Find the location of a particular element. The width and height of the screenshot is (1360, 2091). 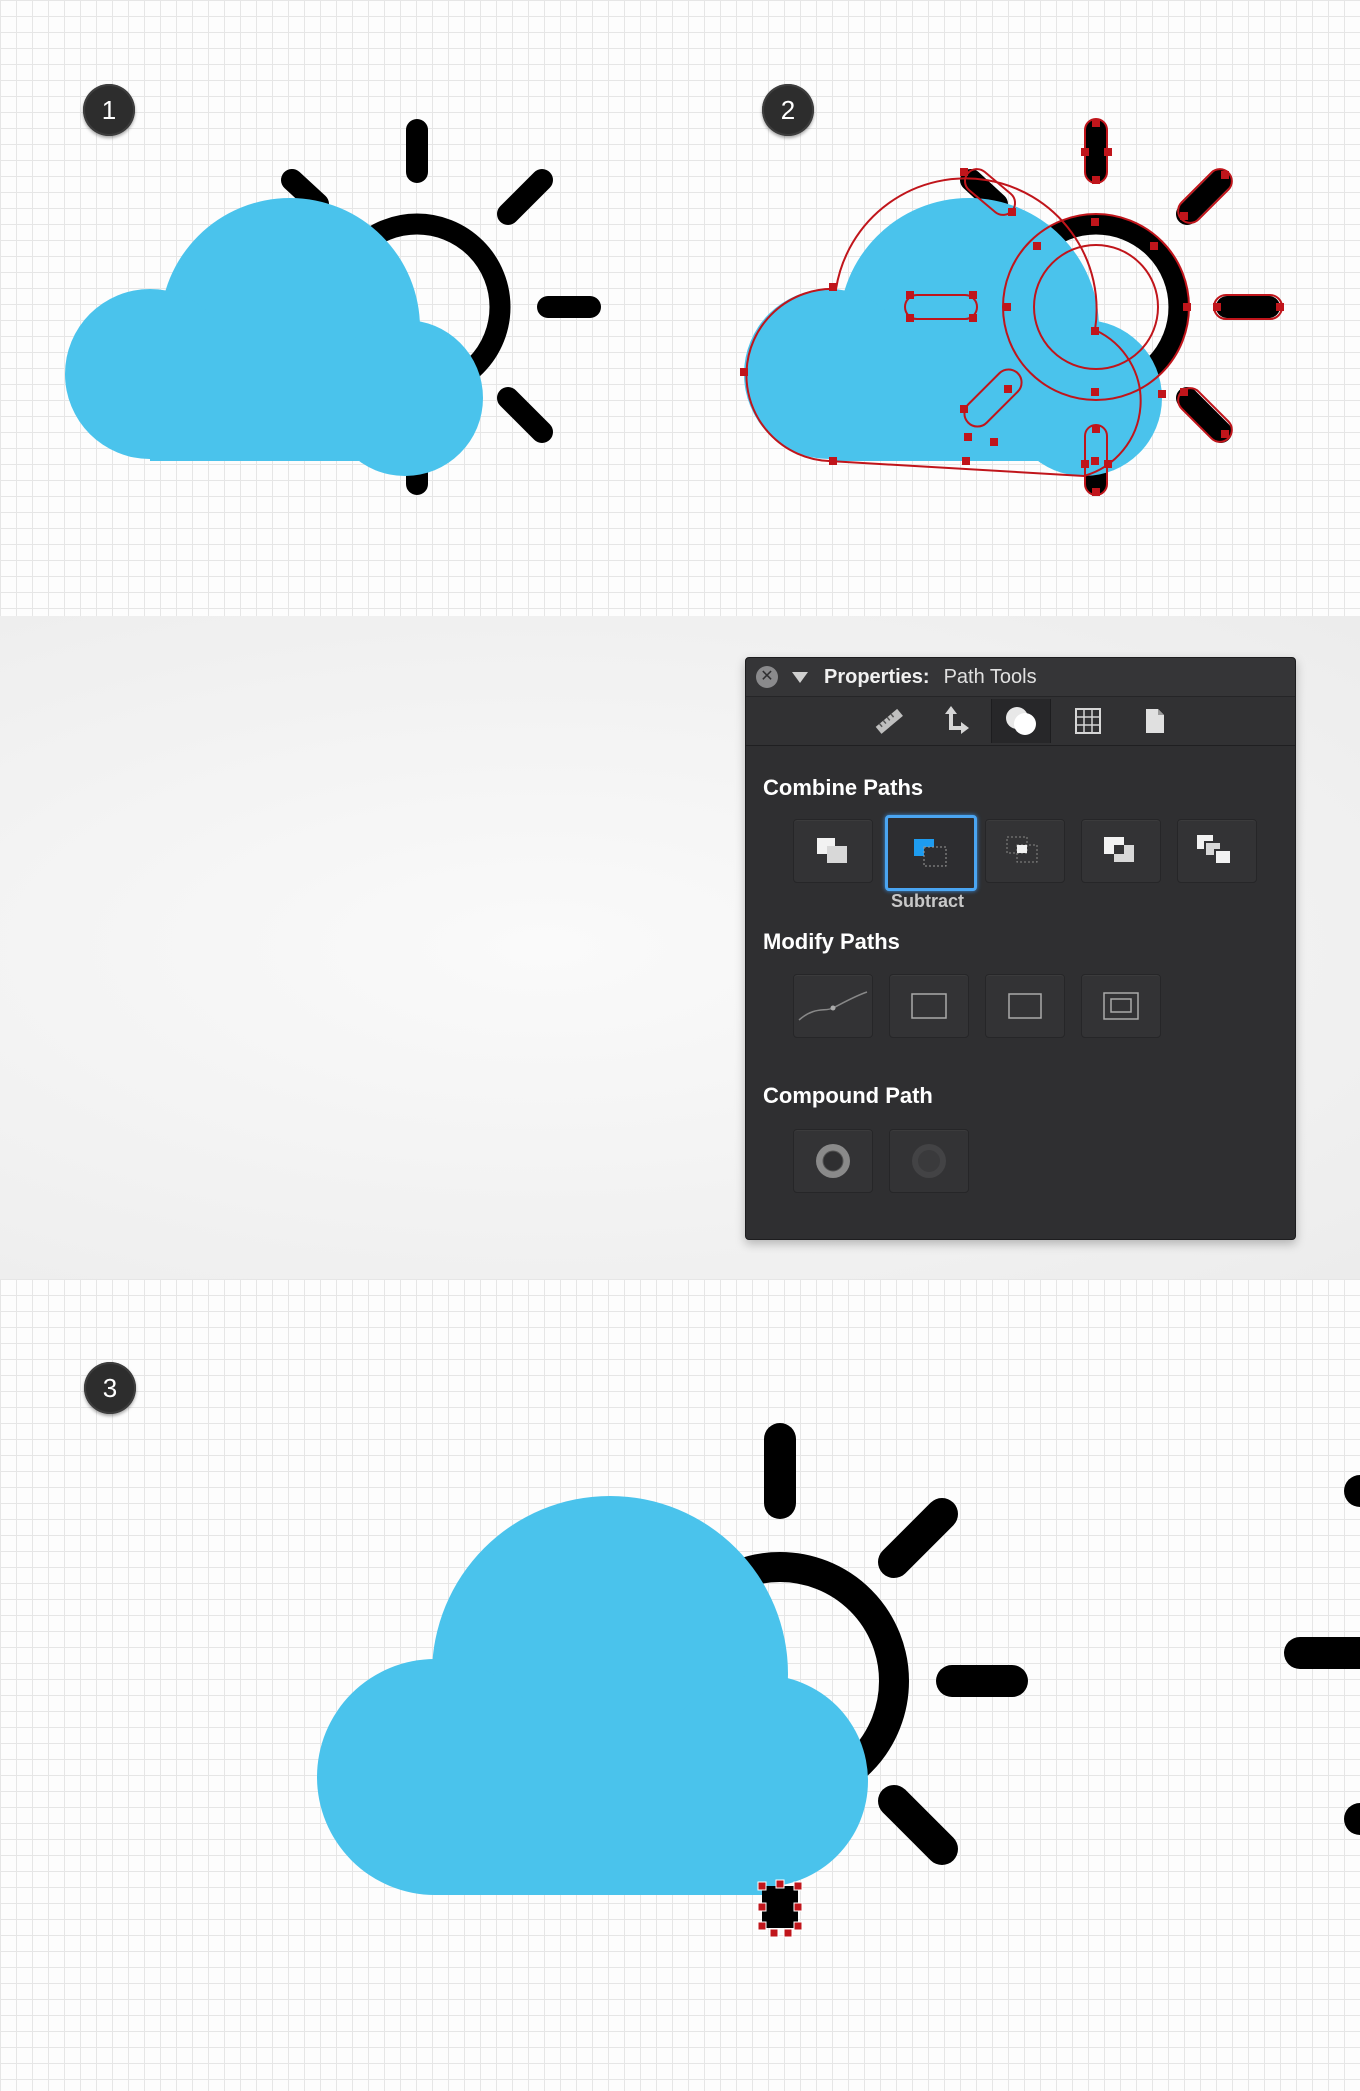

panel-tabs is located at coordinates (1020, 721).